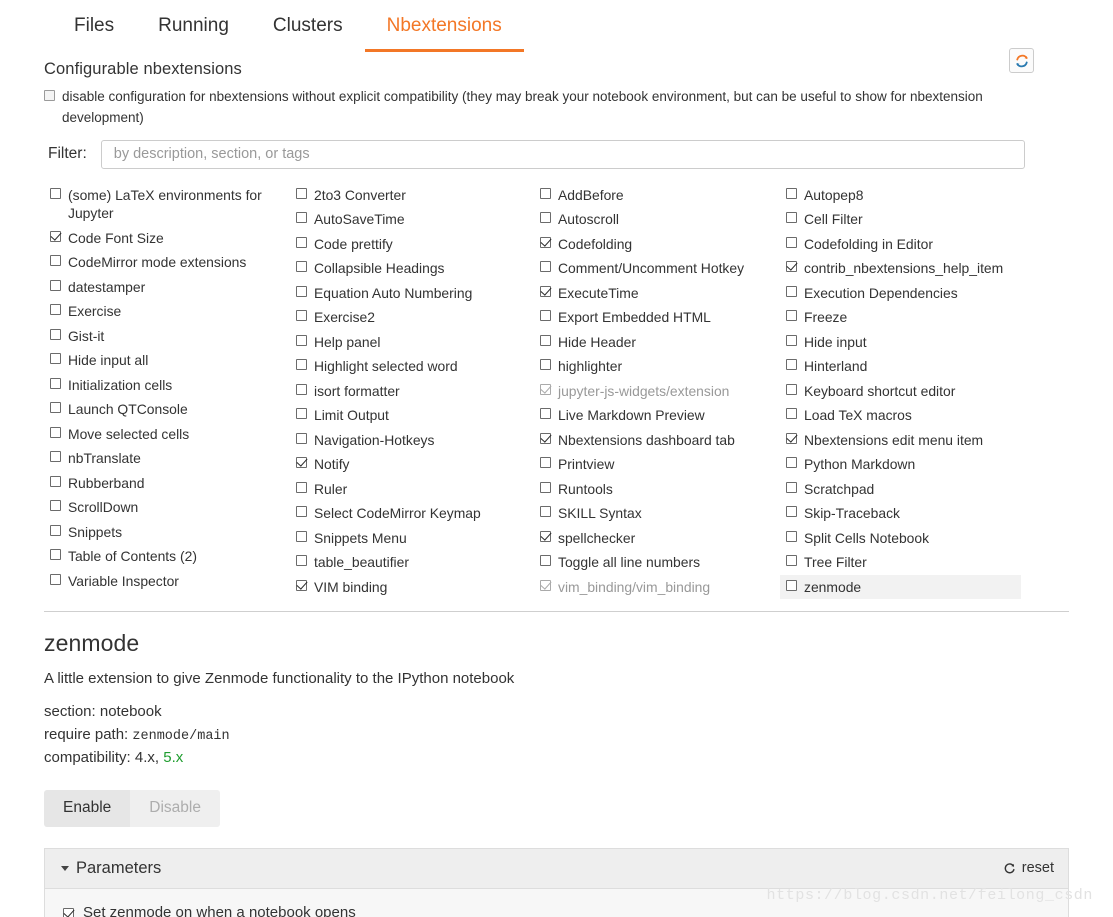  Describe the element at coordinates (412, 219) in the screenshot. I see `extension-item: AutoSaveTime` at that location.